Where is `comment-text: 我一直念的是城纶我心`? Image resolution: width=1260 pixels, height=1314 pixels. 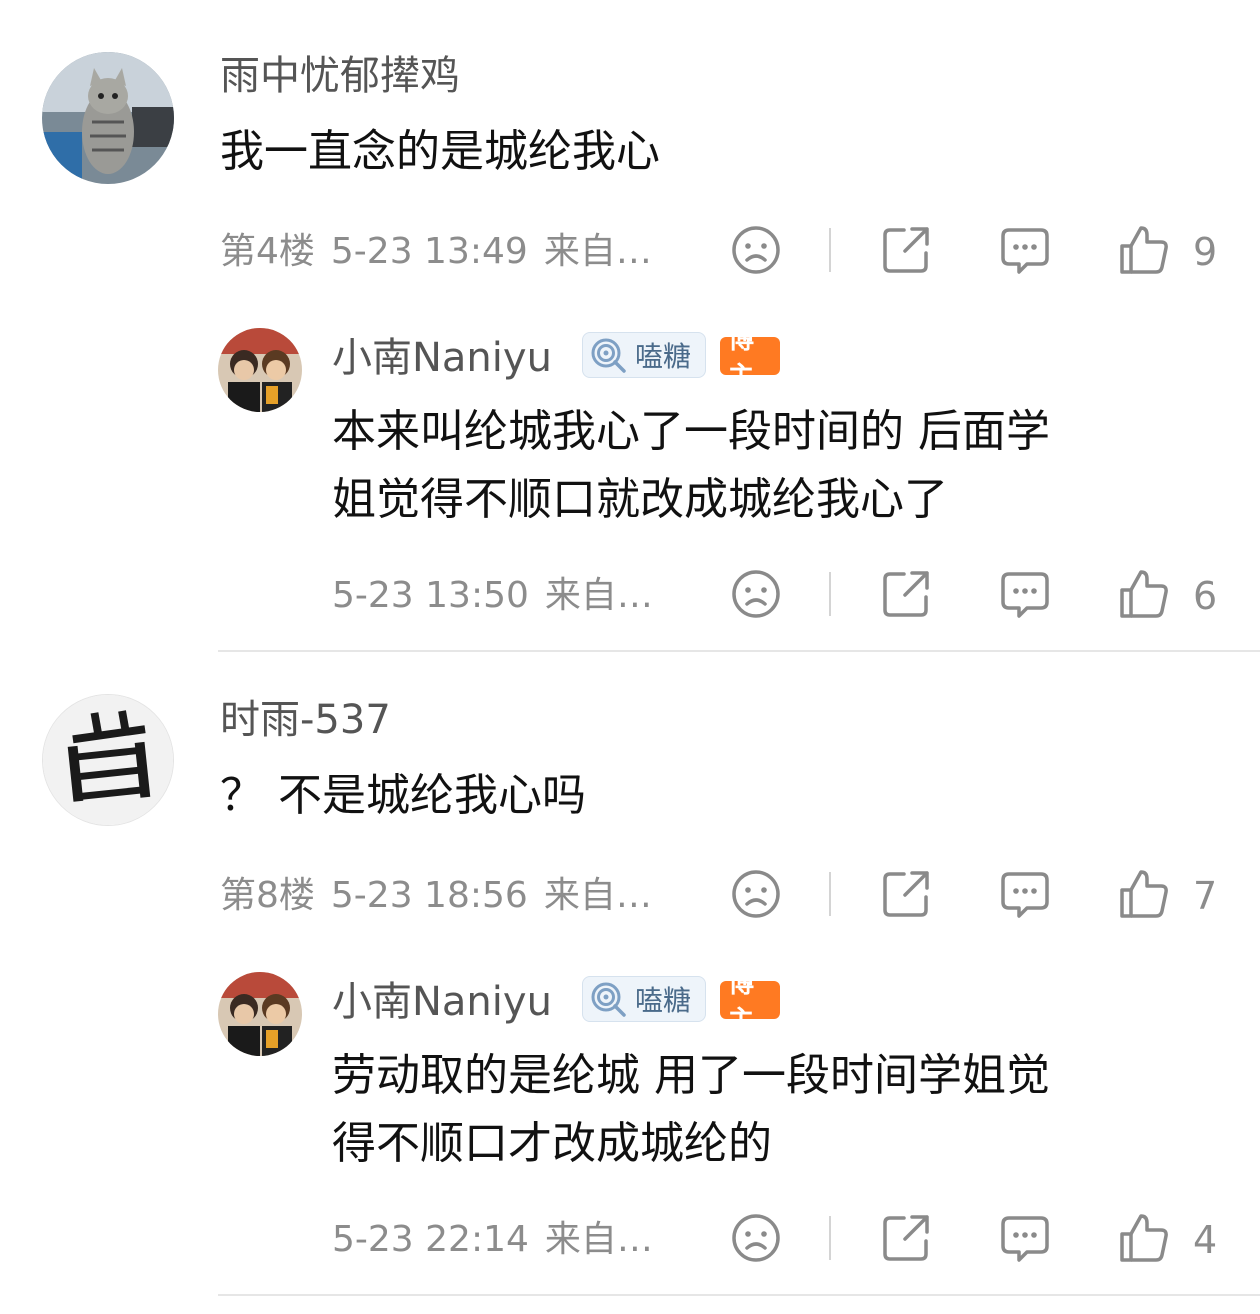 comment-text: 我一直念的是城纶我心 is located at coordinates (440, 151).